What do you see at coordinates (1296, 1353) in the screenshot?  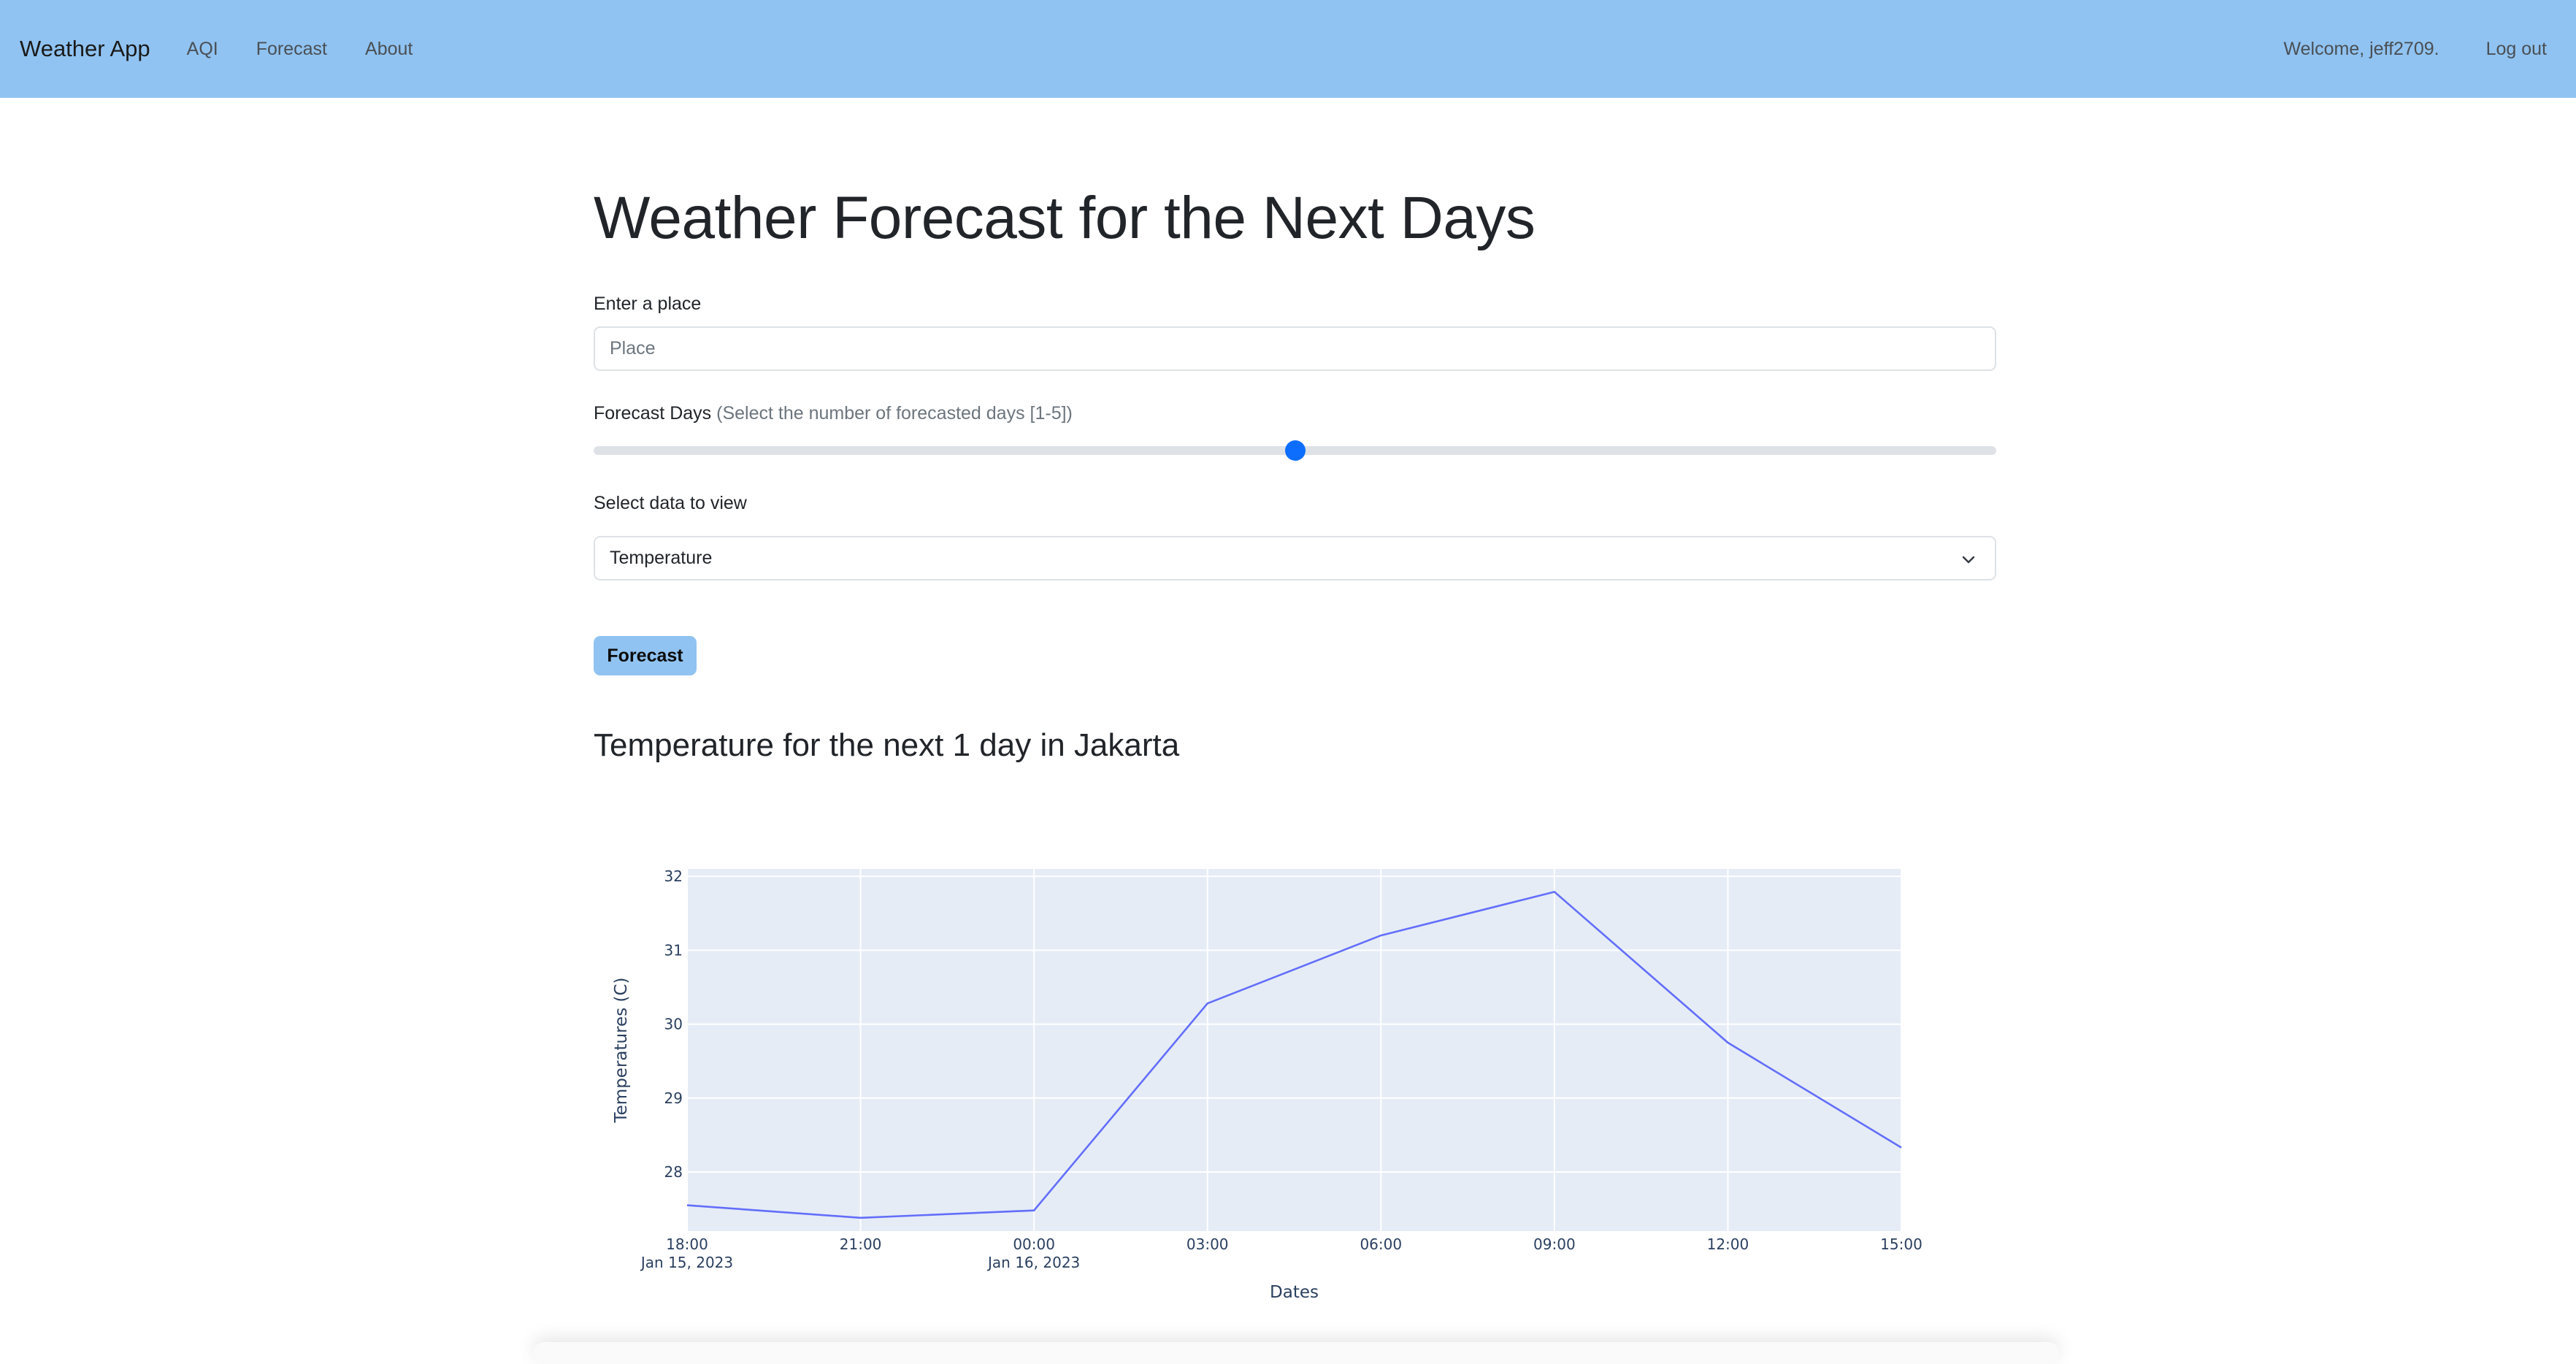 I see `bottom-card-edge` at bounding box center [1296, 1353].